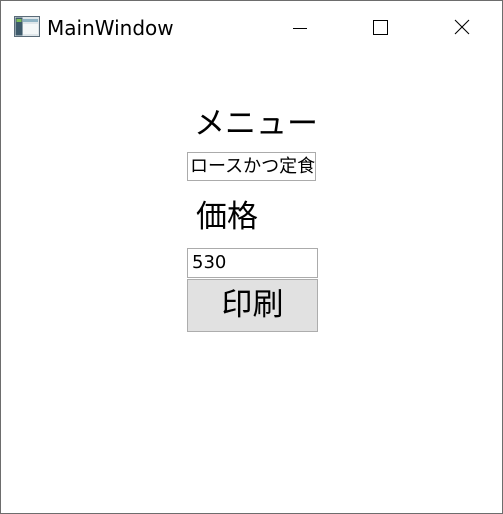 The image size is (503, 514). I want to click on close-button, so click(461, 27).